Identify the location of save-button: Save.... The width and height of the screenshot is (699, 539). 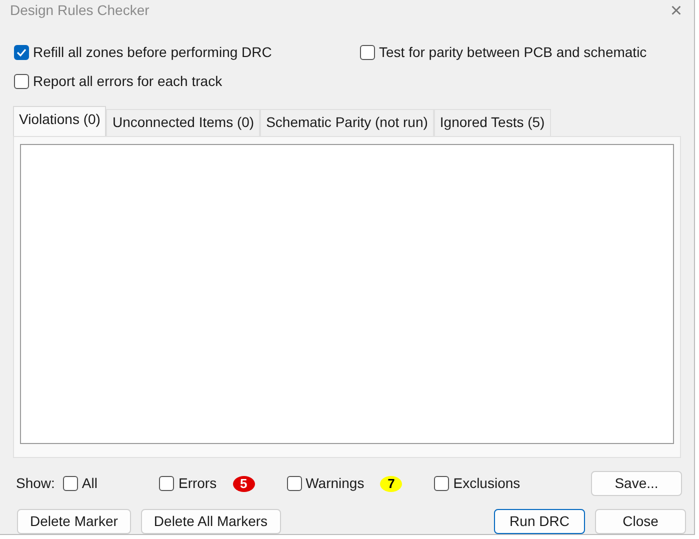
(636, 483).